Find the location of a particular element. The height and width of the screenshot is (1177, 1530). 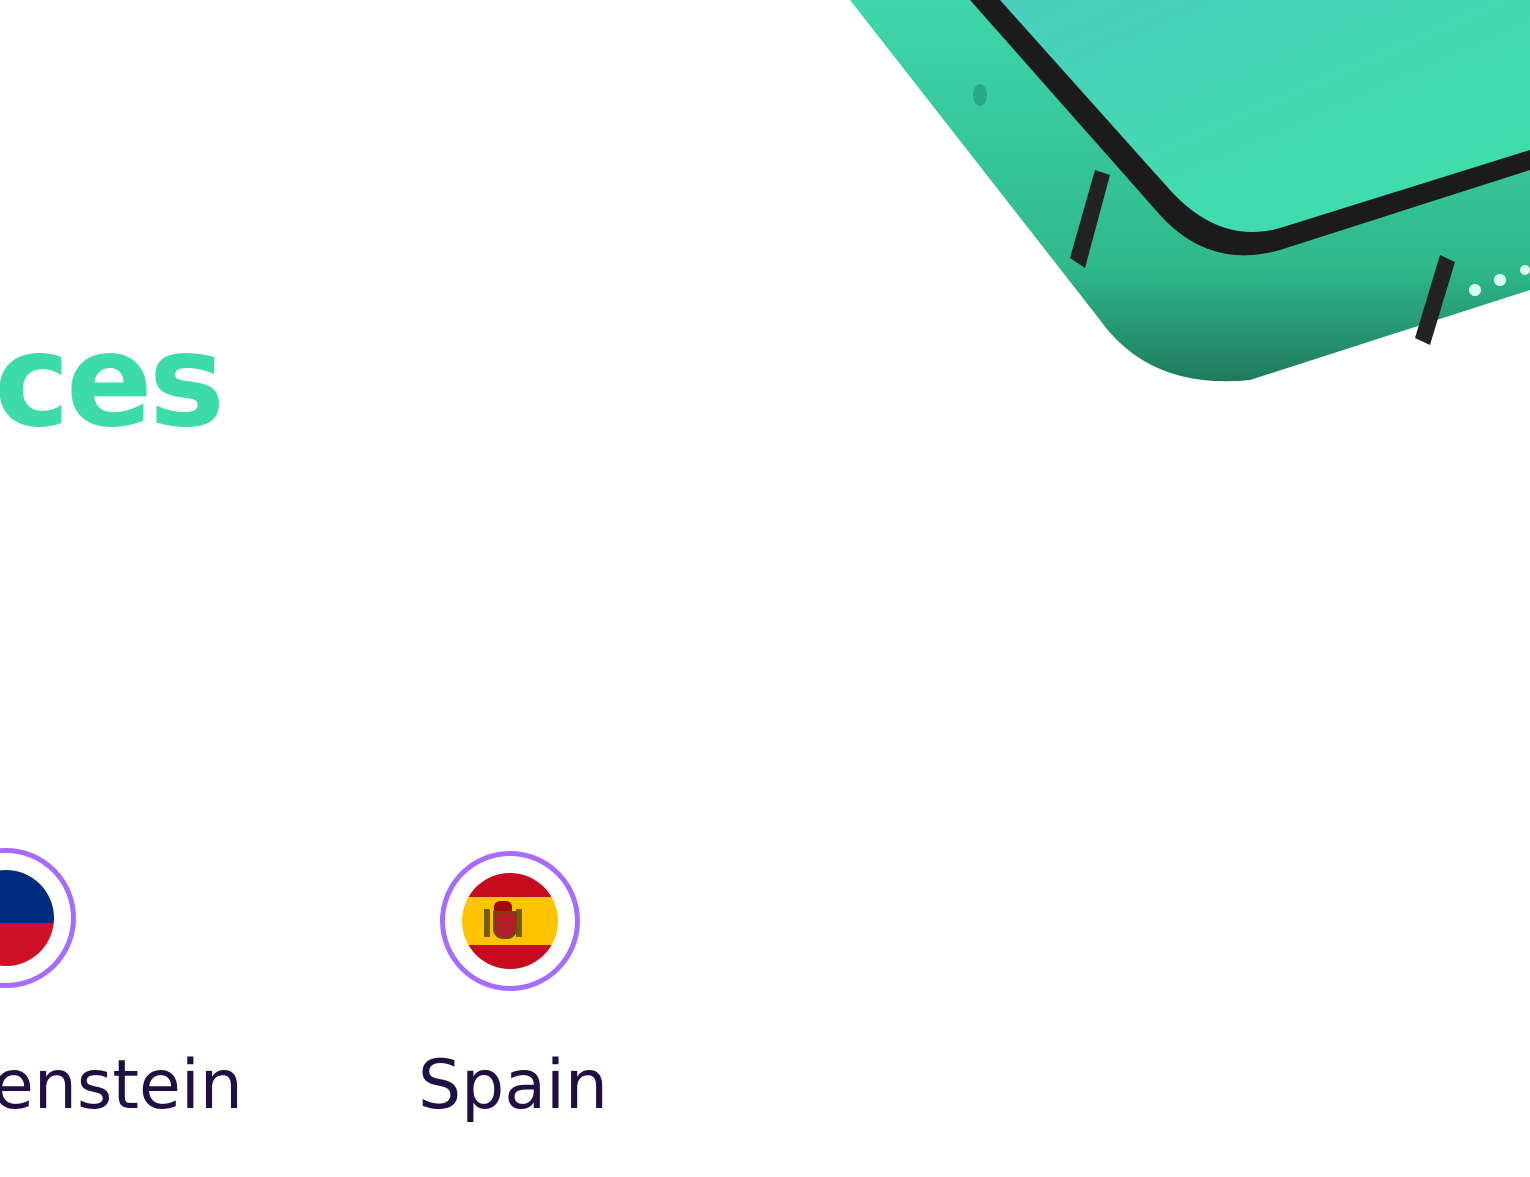

country-name: Spain is located at coordinates (513, 1085).